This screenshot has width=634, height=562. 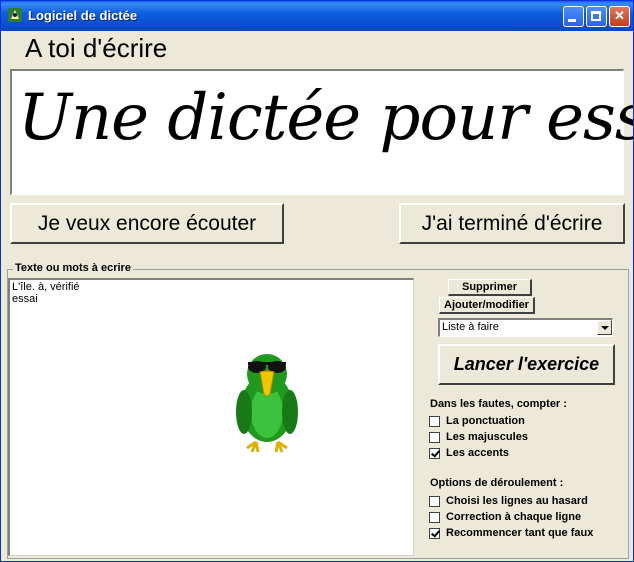 I want to click on delete-button: Supprimer, so click(x=490, y=287).